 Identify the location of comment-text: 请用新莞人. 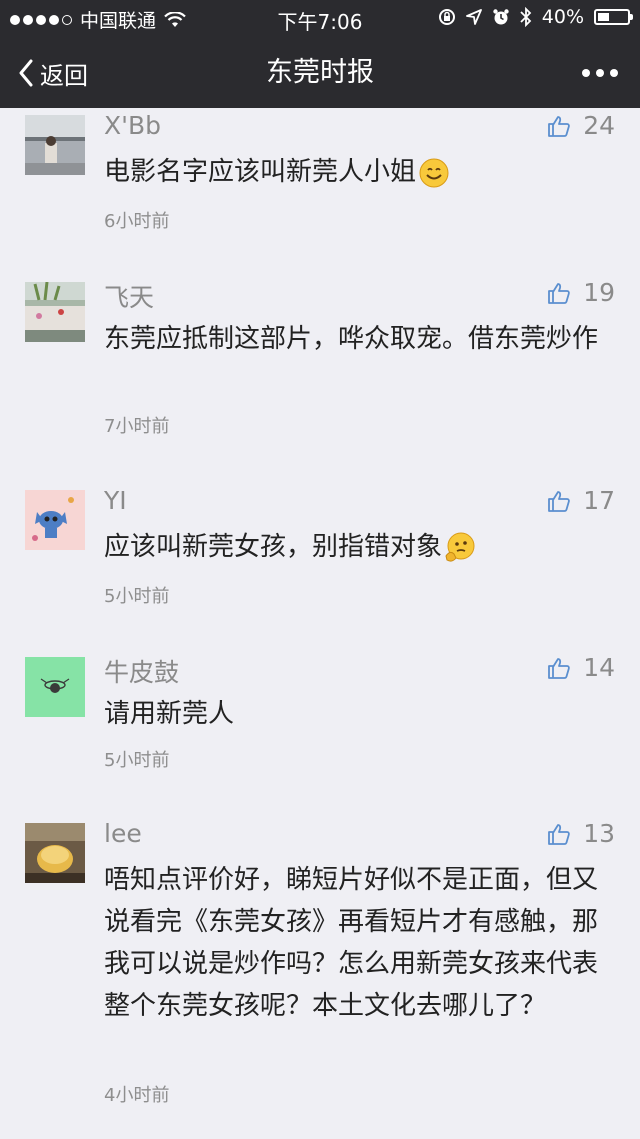
(169, 714).